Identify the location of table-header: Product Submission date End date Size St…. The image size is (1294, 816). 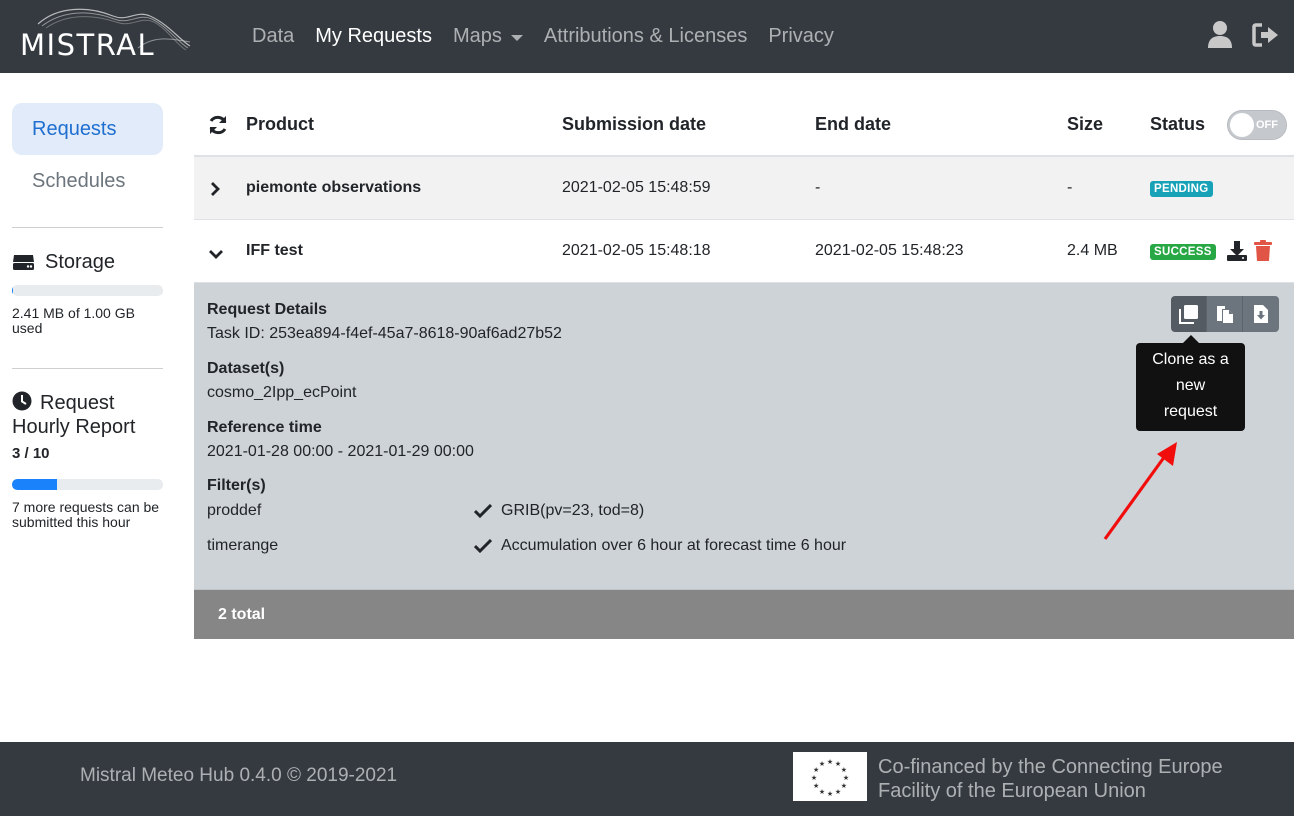
(744, 125).